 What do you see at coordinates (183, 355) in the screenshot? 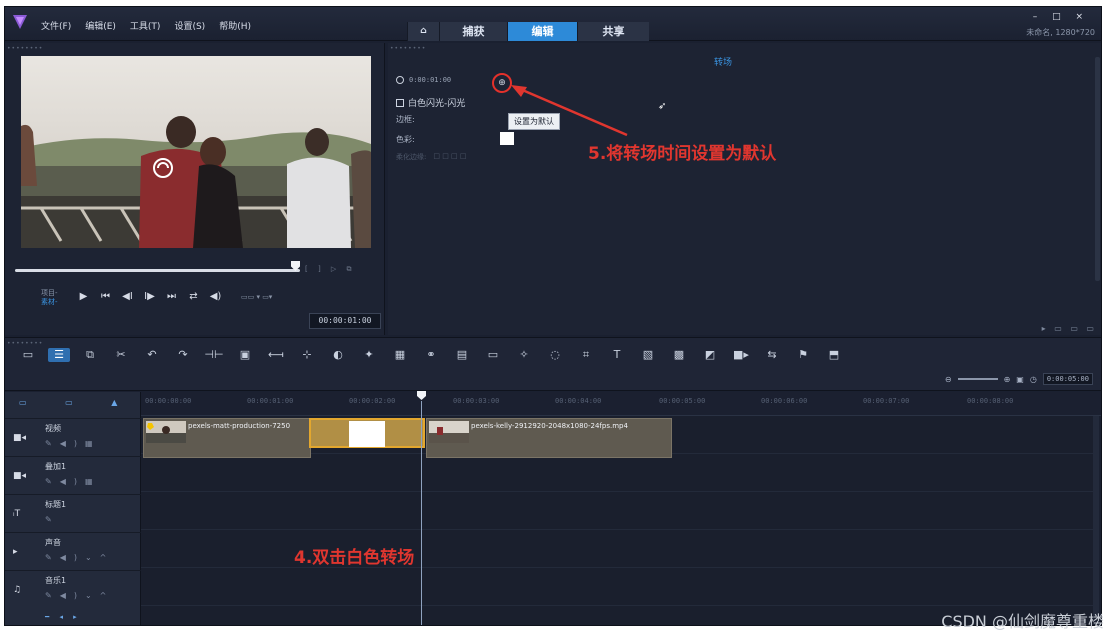
I see `redo-icon: ↷` at bounding box center [183, 355].